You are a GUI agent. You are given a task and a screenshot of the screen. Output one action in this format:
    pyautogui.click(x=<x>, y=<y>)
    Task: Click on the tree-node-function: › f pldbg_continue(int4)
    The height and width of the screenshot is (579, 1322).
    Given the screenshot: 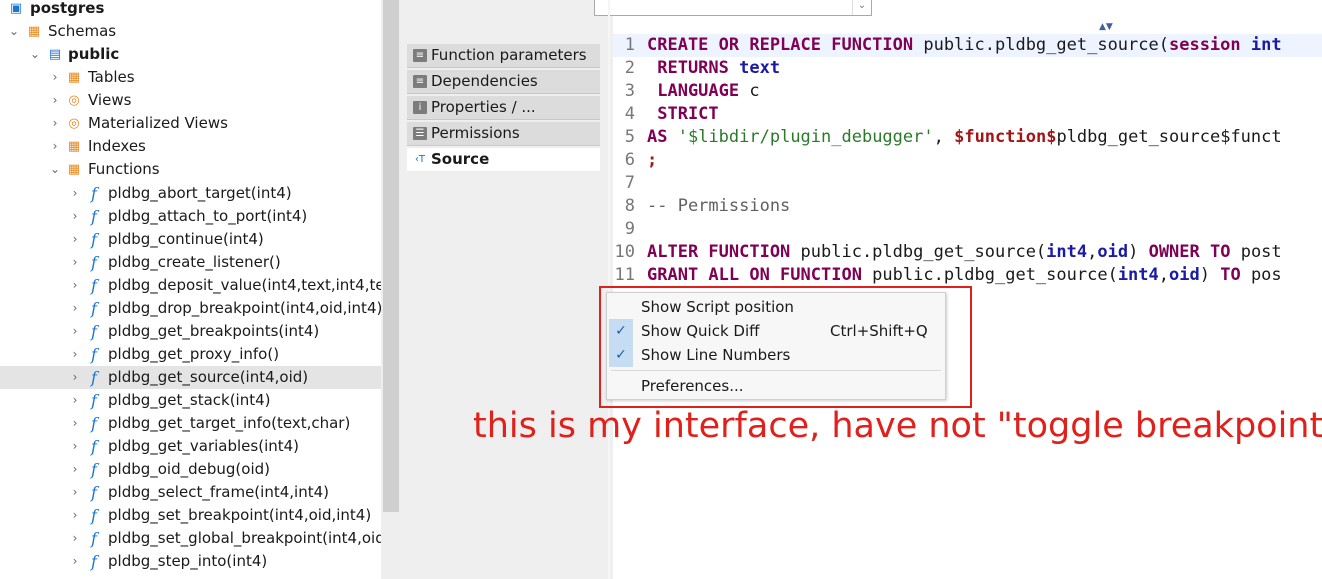 What is the action you would take?
    pyautogui.click(x=190, y=239)
    